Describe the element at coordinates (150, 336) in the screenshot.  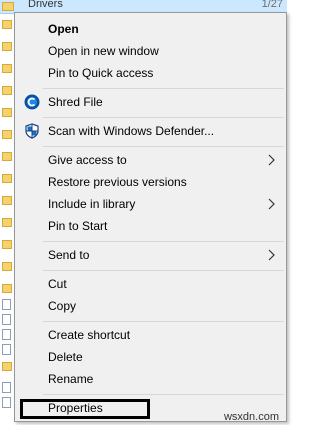
I see `menu-item-create-shortcut: Create shortcut` at that location.